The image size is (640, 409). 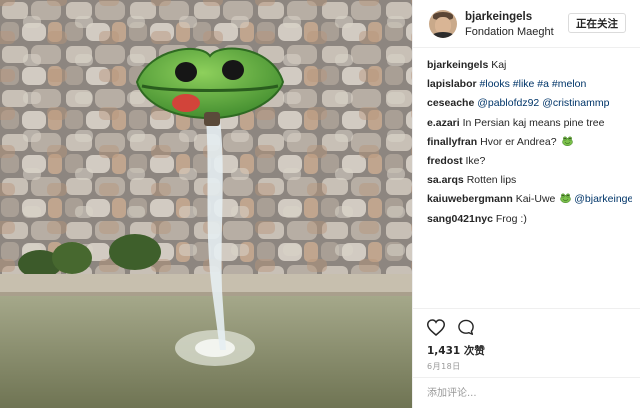 What do you see at coordinates (529, 65) in the screenshot?
I see `comment-item: bjarkeingels Kaj` at bounding box center [529, 65].